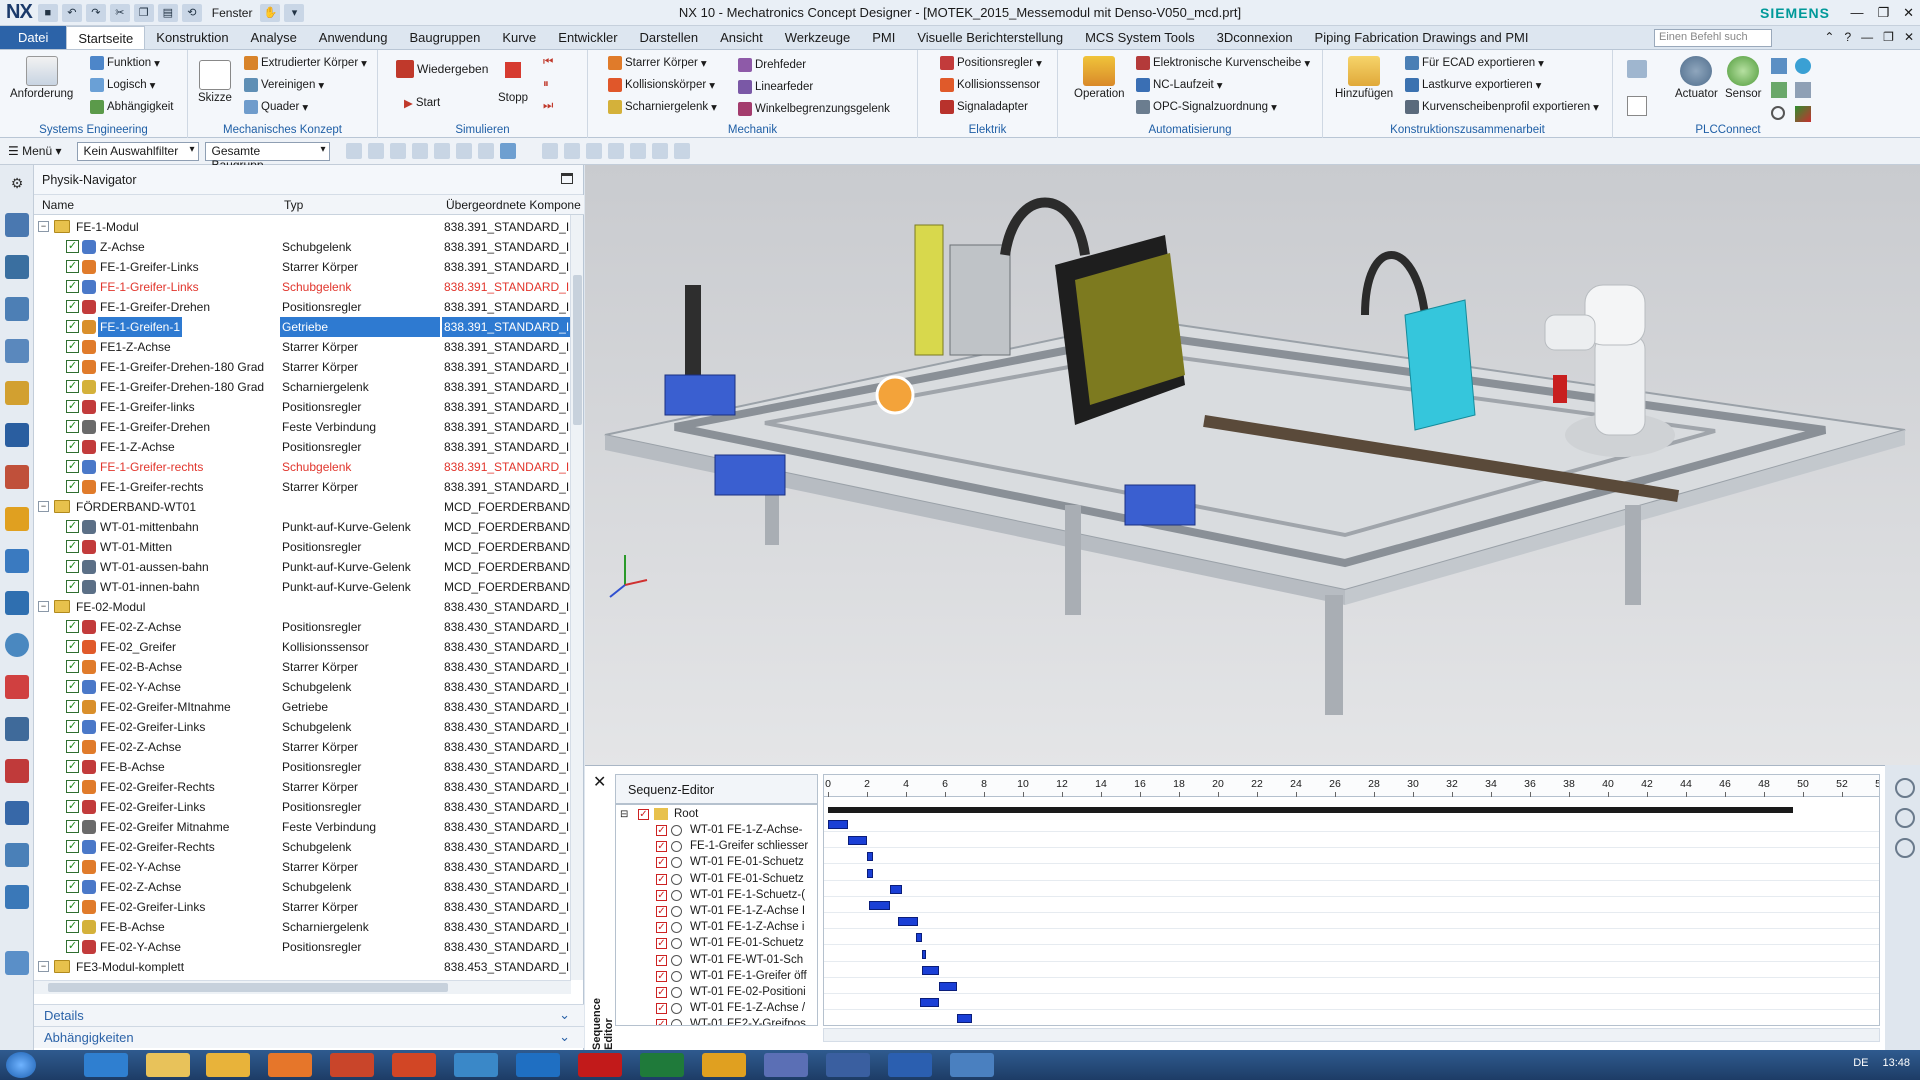 Image resolution: width=1920 pixels, height=1080 pixels. What do you see at coordinates (232, 13) in the screenshot?
I see `window-menu: Fenster` at bounding box center [232, 13].